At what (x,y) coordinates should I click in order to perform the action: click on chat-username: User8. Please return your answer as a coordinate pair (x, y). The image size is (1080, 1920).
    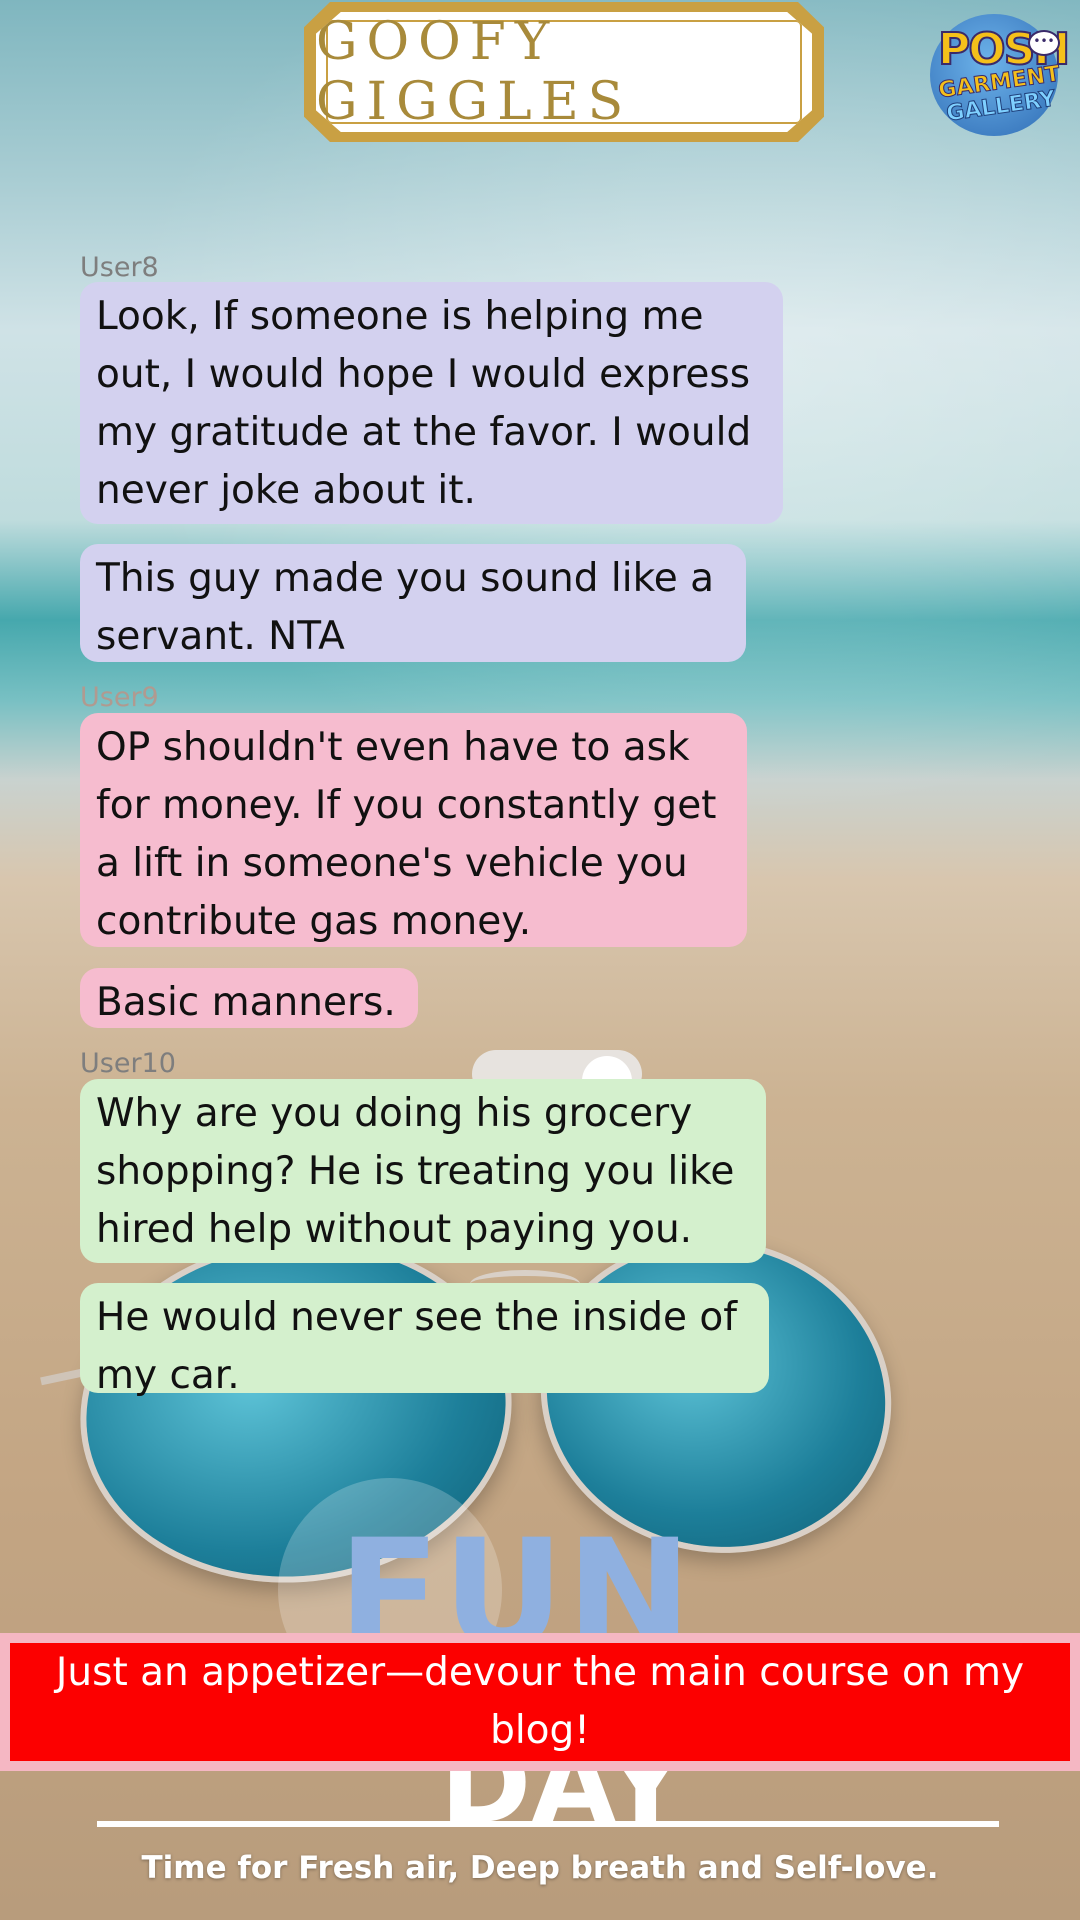
    Looking at the image, I should click on (119, 267).